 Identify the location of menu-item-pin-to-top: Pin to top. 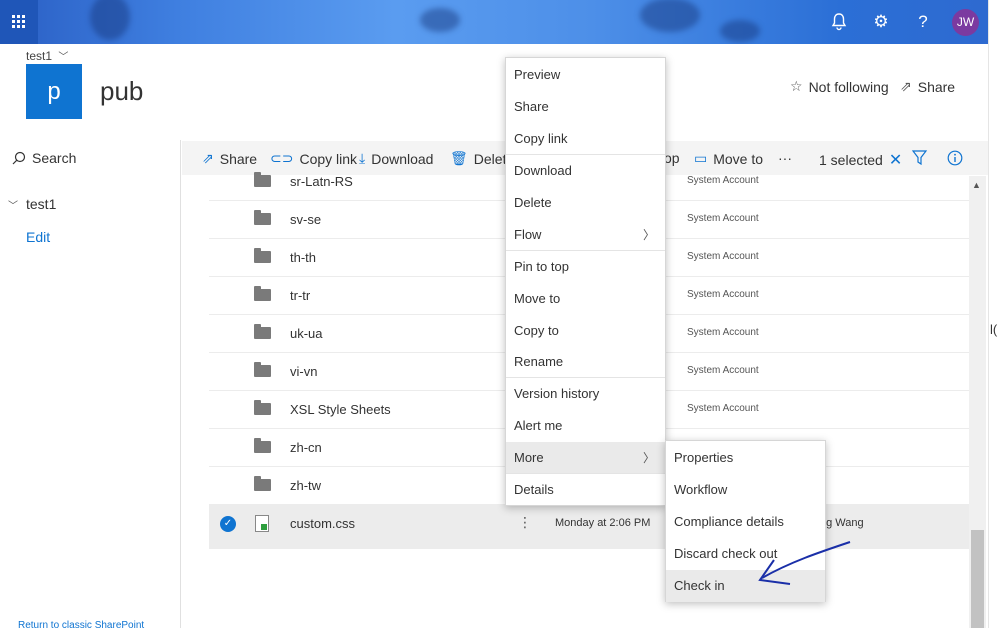
(585, 267).